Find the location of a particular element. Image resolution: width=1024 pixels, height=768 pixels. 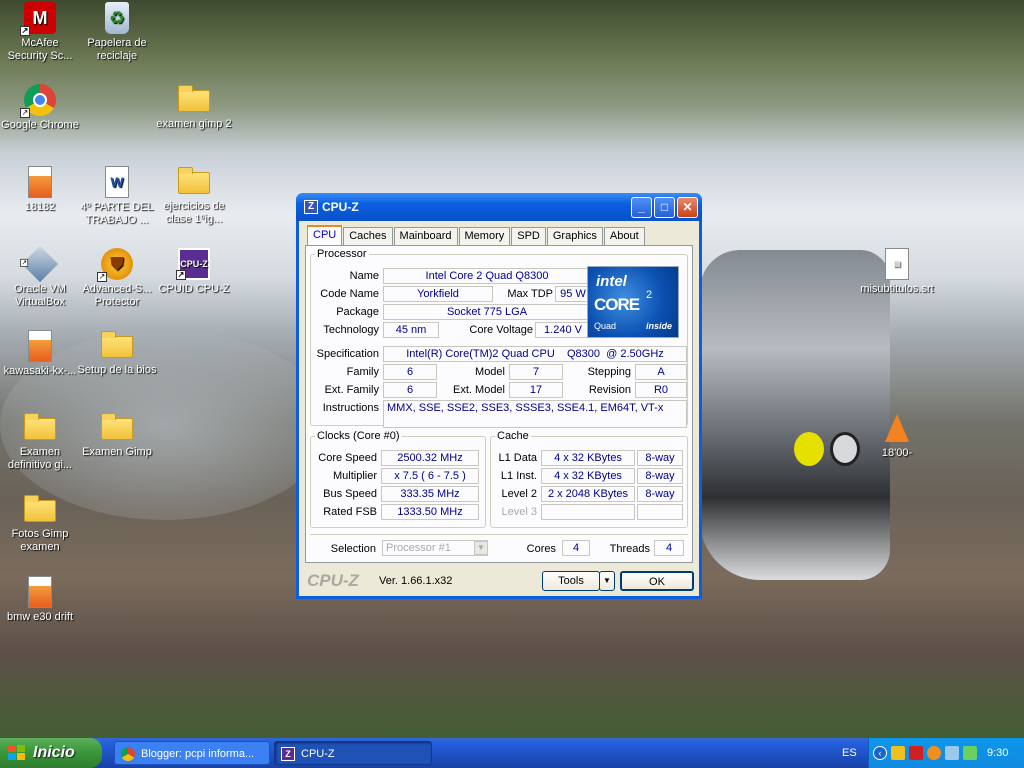

shield-icon is located at coordinates (898, 753).